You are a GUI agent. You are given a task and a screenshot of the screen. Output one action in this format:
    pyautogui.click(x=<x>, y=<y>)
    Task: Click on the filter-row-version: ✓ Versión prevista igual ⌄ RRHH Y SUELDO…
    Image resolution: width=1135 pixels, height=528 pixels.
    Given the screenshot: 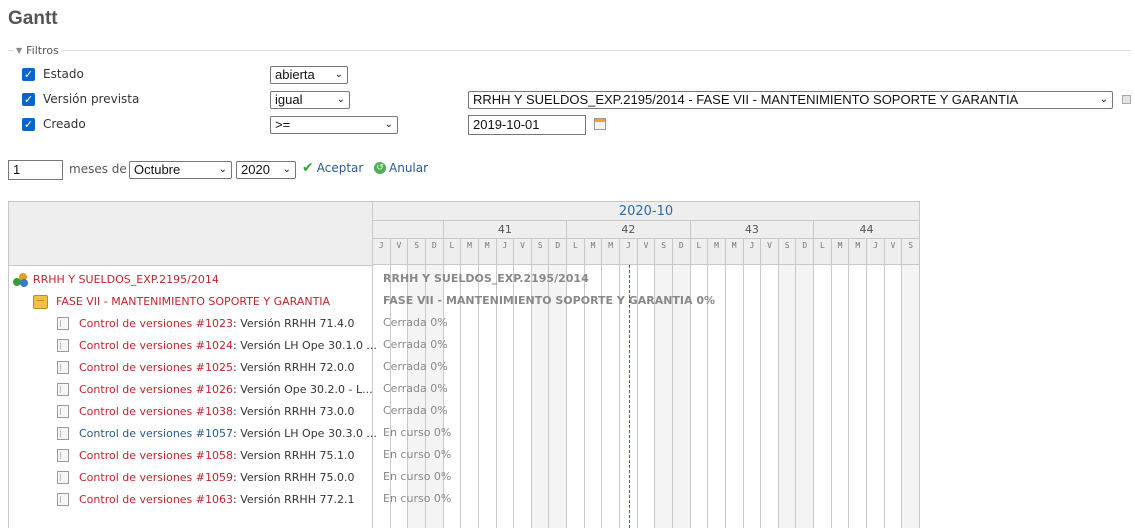 What is the action you would take?
    pyautogui.click(x=576, y=100)
    